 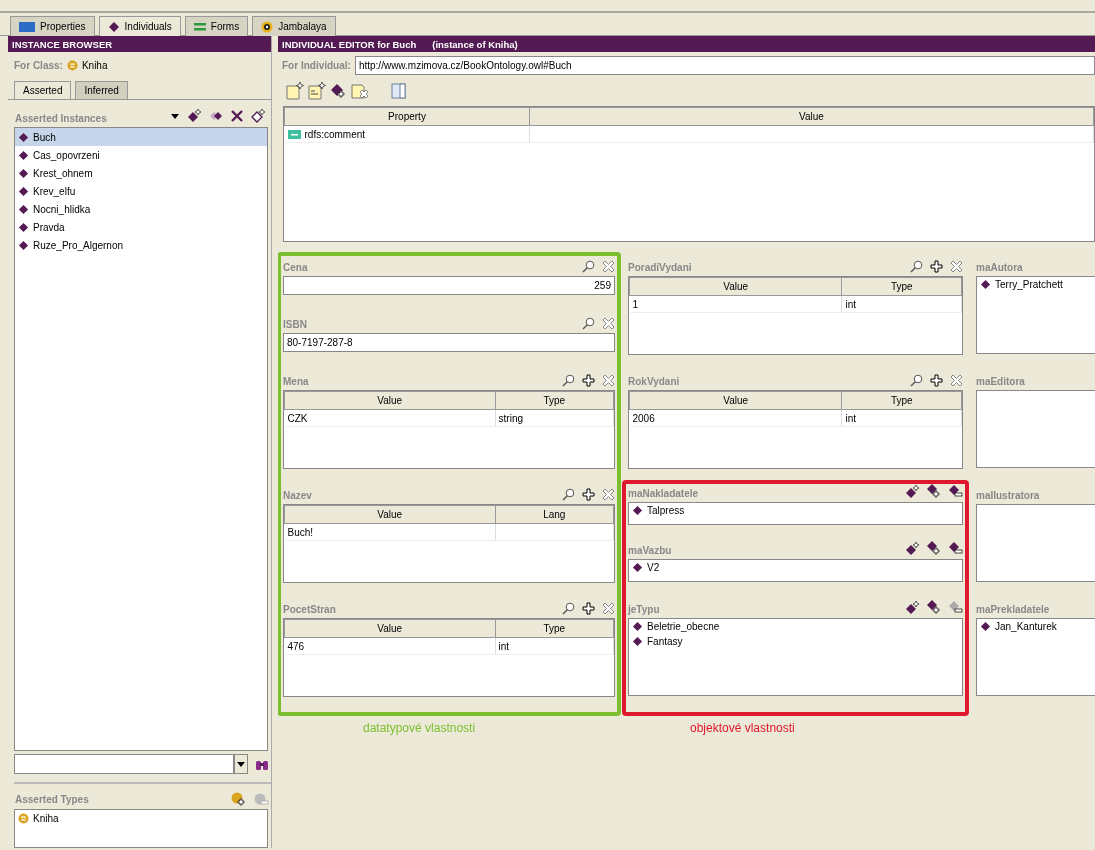 What do you see at coordinates (795, 510) in the screenshot?
I see `list-item: Talpress` at bounding box center [795, 510].